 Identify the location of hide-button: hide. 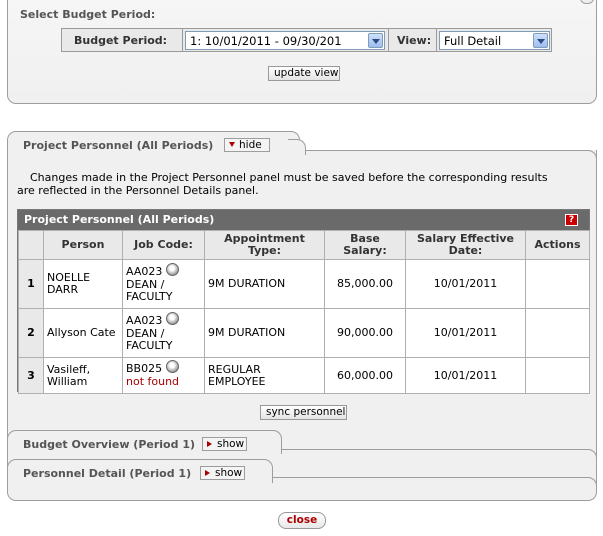
(247, 145).